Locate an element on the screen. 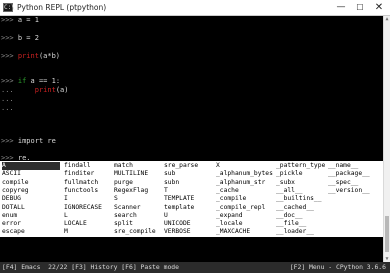 This screenshot has width=390, height=273. completion-item: _cache is located at coordinates (245, 191).